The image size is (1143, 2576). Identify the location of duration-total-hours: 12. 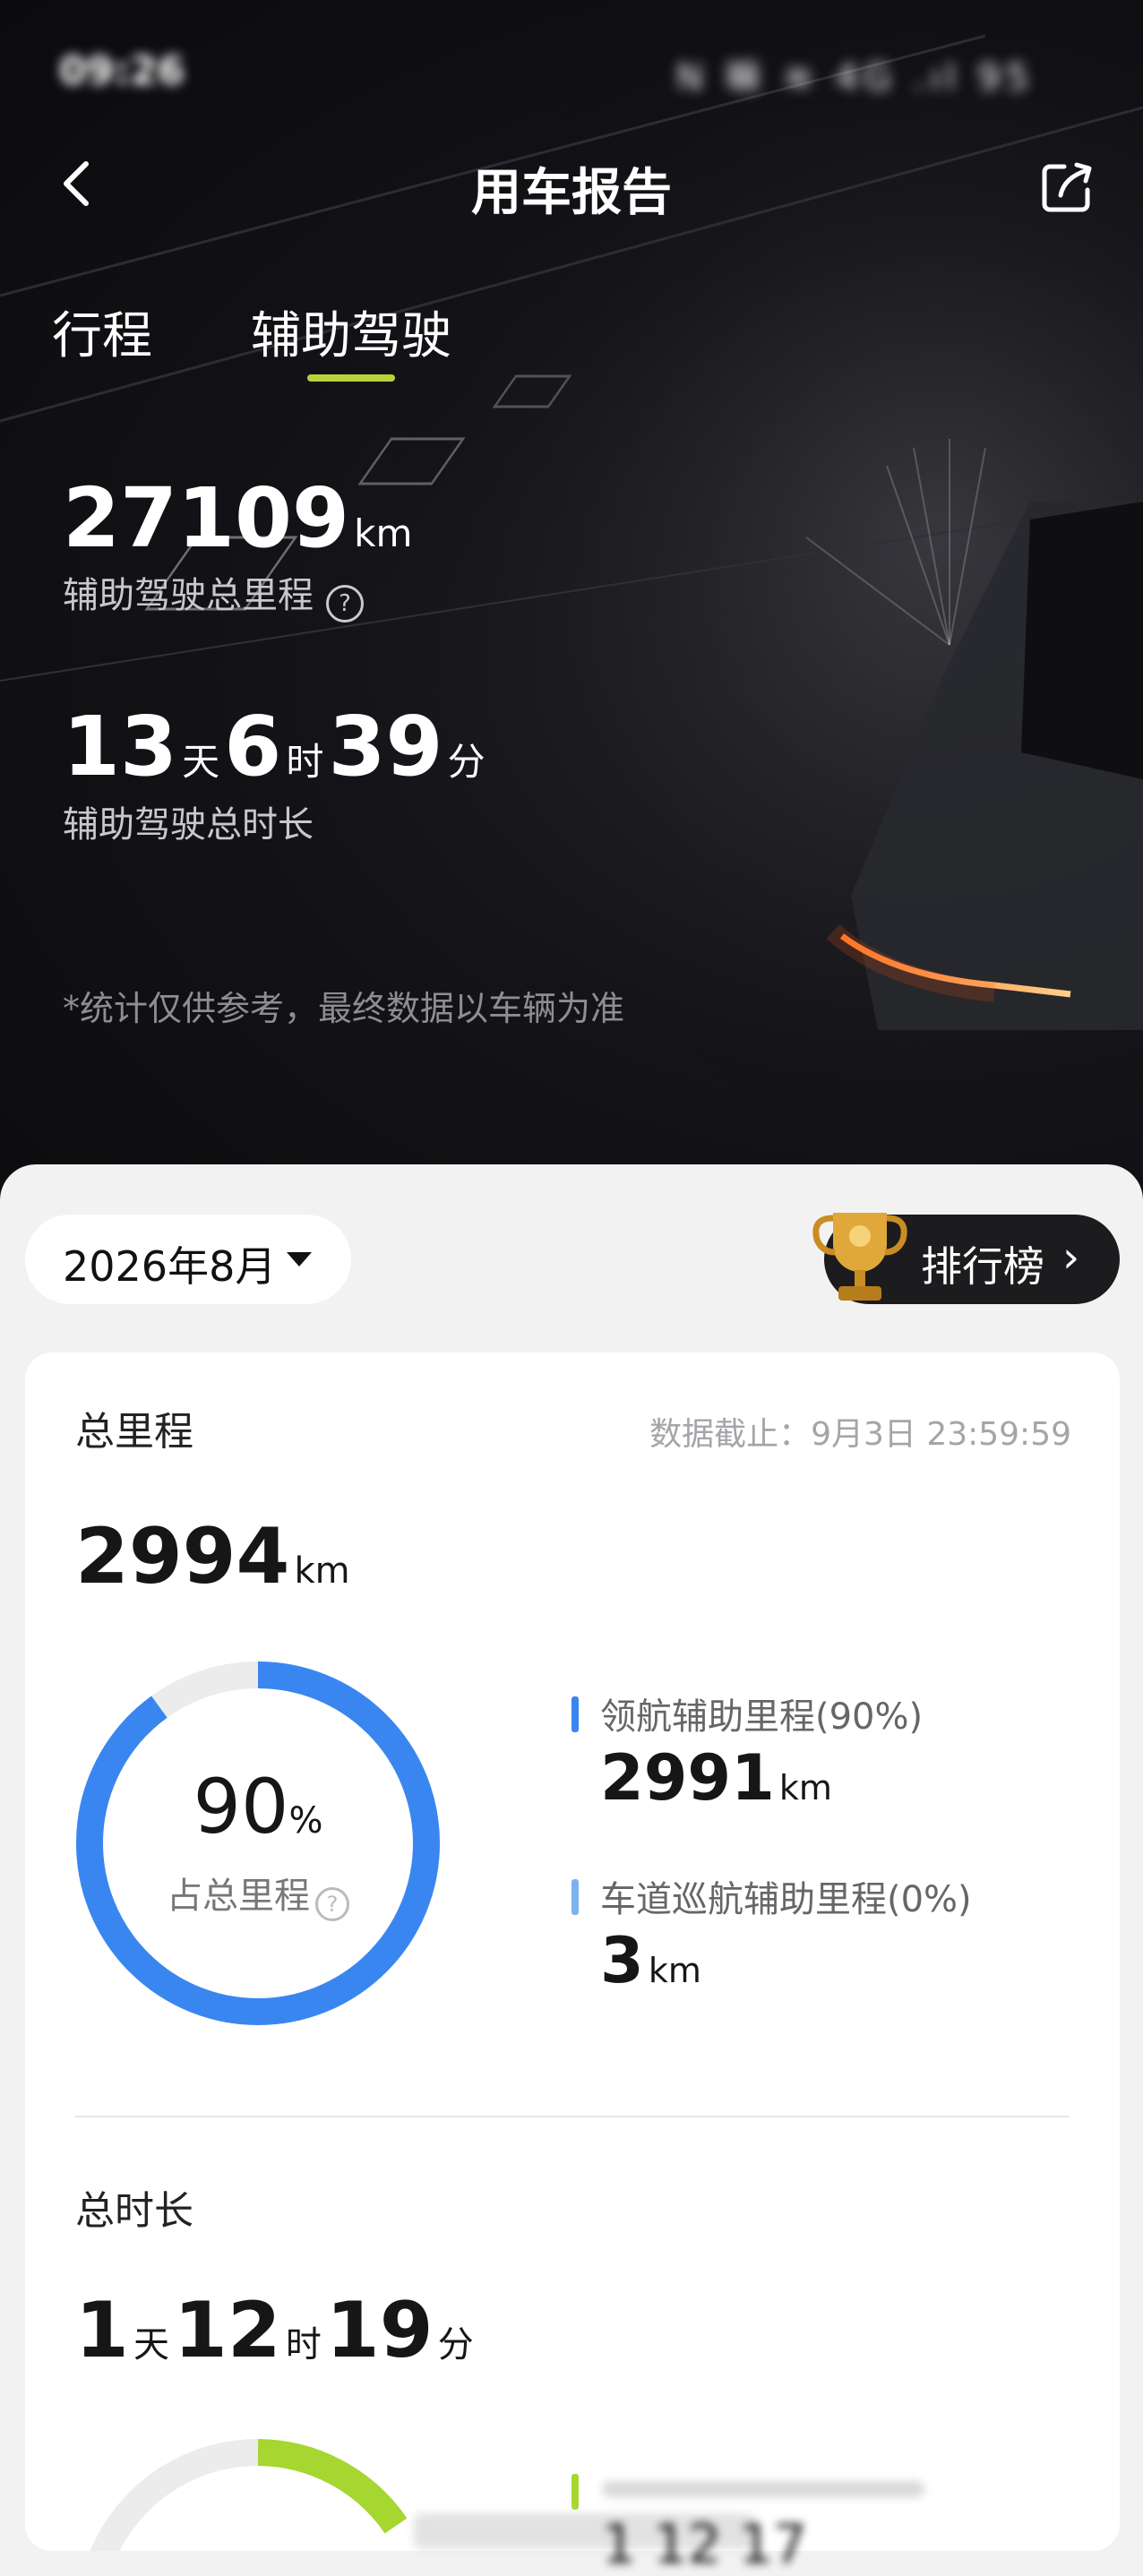
(228, 2330).